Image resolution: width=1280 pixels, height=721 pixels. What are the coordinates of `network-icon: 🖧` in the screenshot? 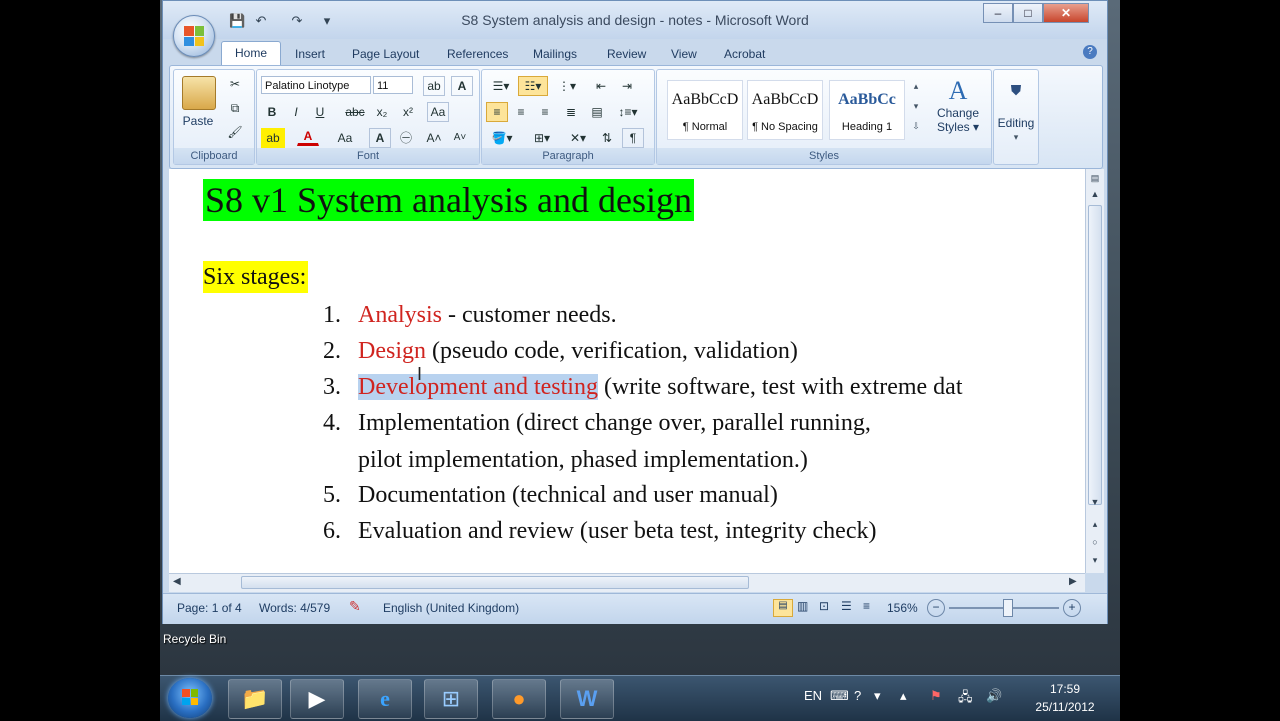 It's located at (965, 699).